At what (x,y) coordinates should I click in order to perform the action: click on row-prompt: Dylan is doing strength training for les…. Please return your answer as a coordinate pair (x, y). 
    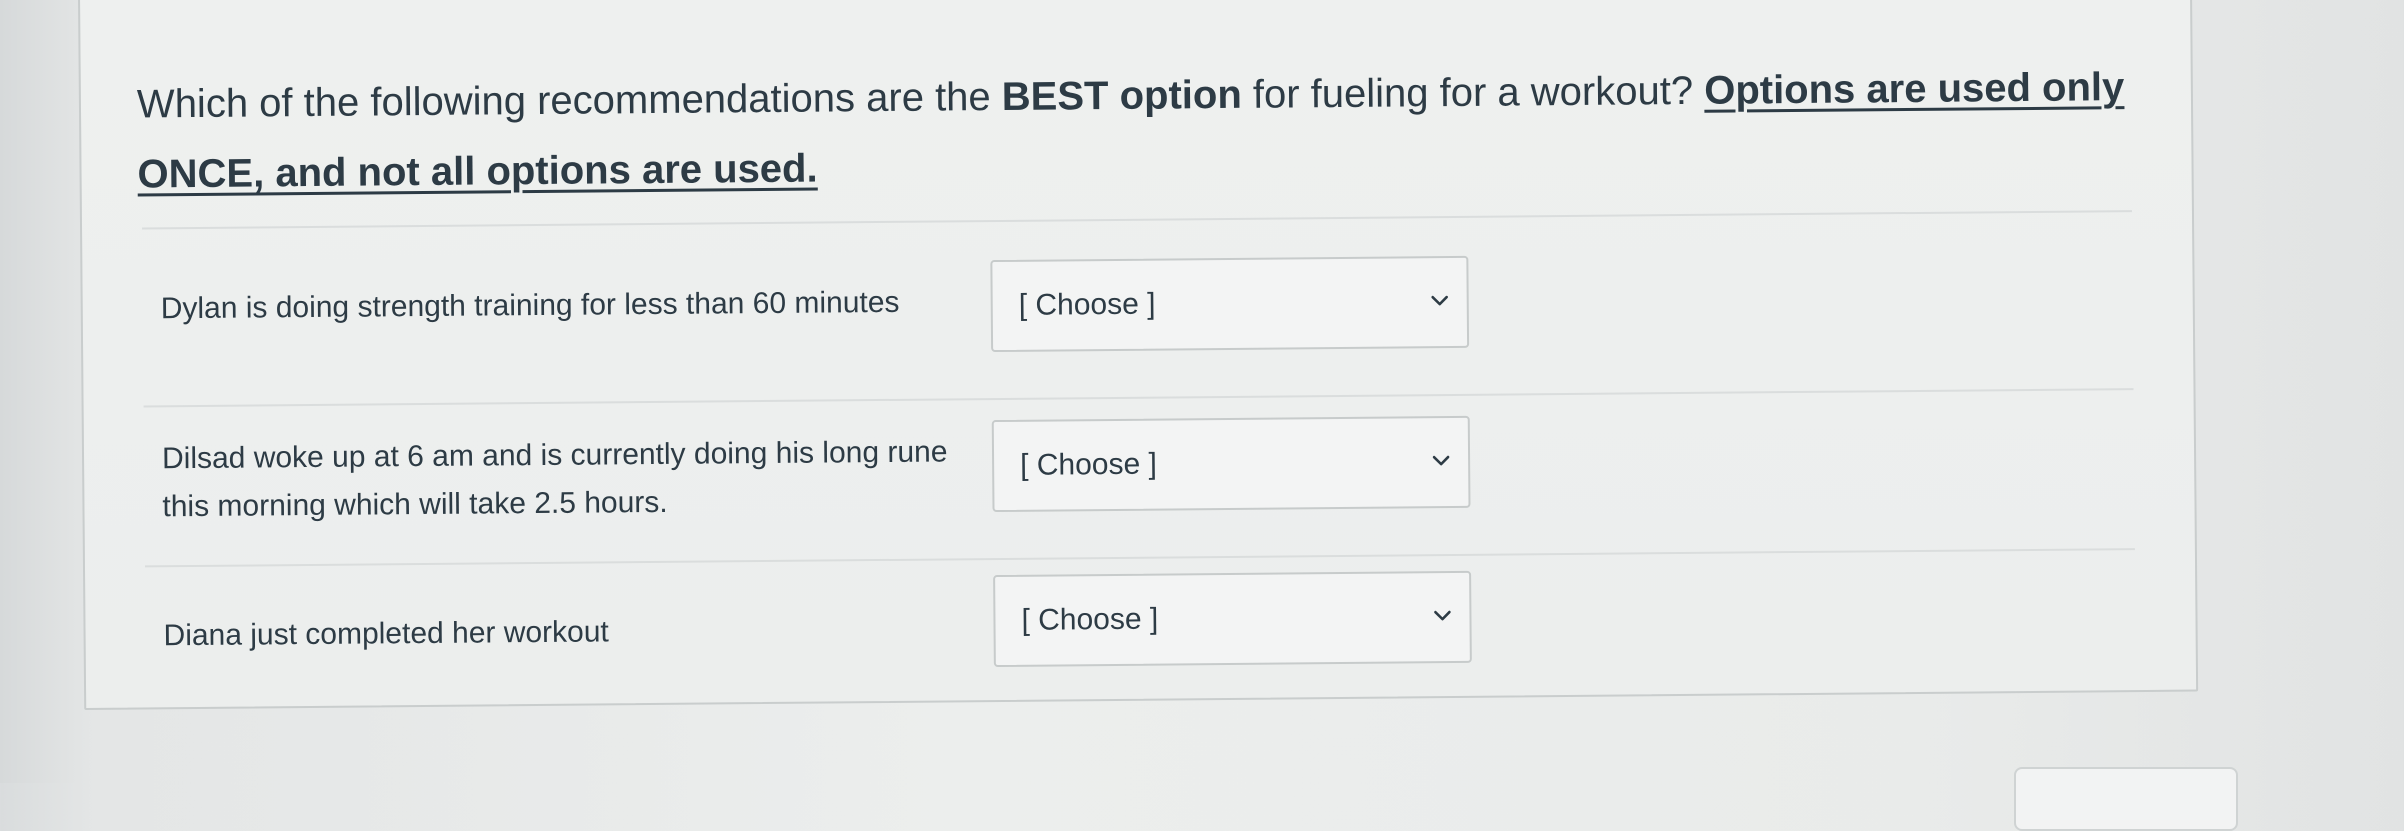
    Looking at the image, I should click on (530, 305).